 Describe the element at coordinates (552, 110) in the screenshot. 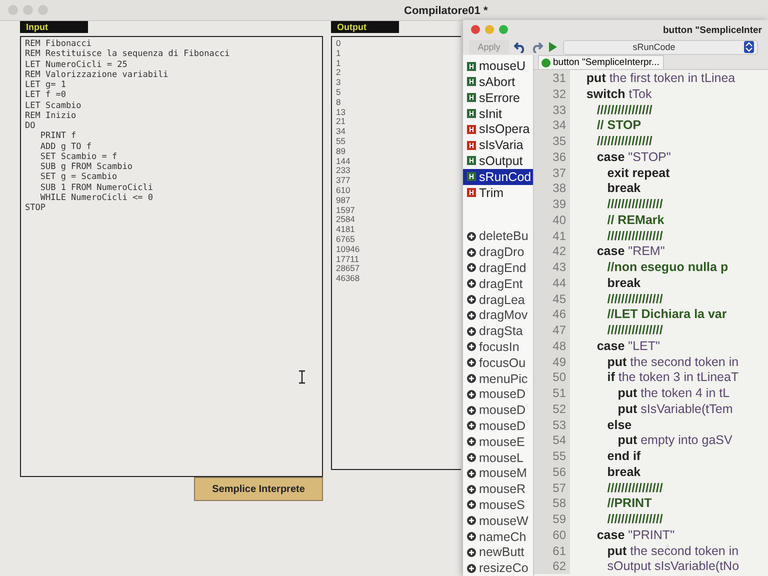

I see `line-number: 33` at that location.